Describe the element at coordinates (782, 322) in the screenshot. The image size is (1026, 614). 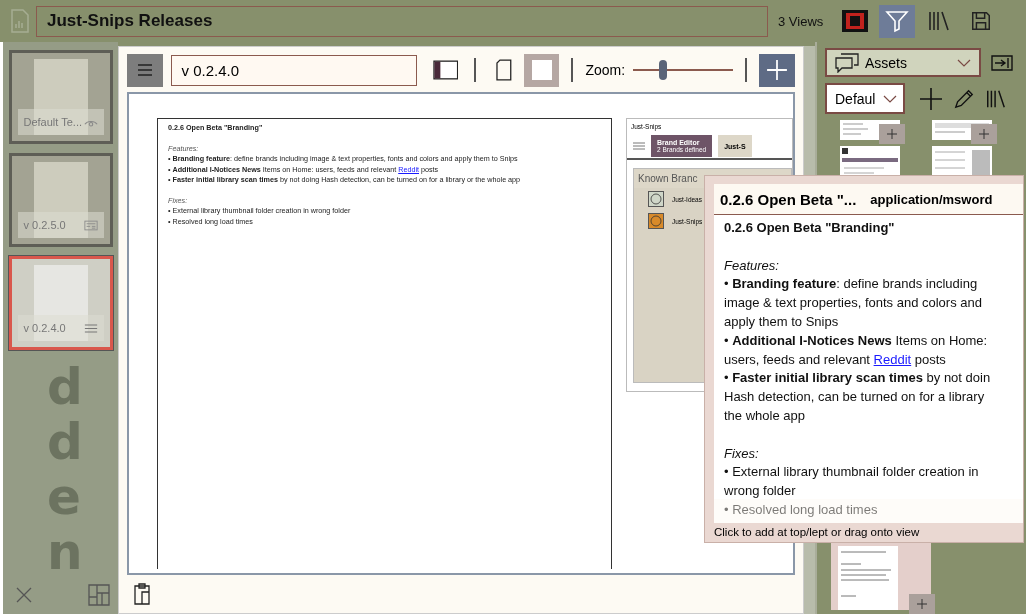
I see `release-note: apply them to Snips` at that location.